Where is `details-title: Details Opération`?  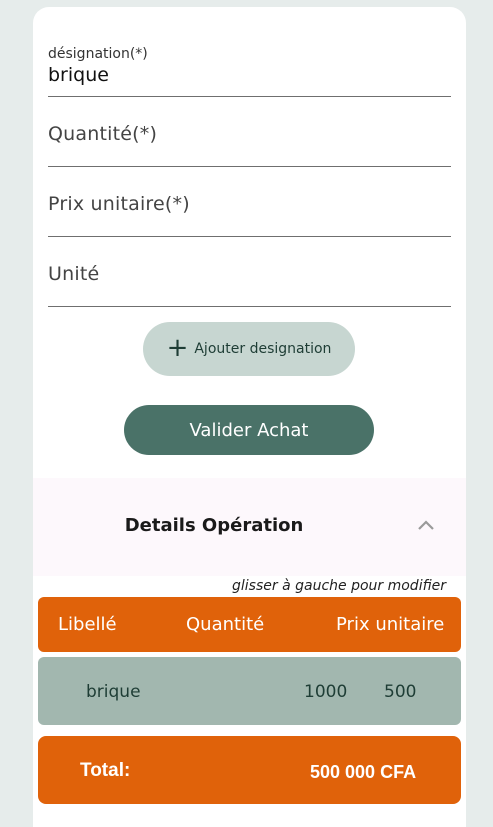 details-title: Details Opération is located at coordinates (214, 525).